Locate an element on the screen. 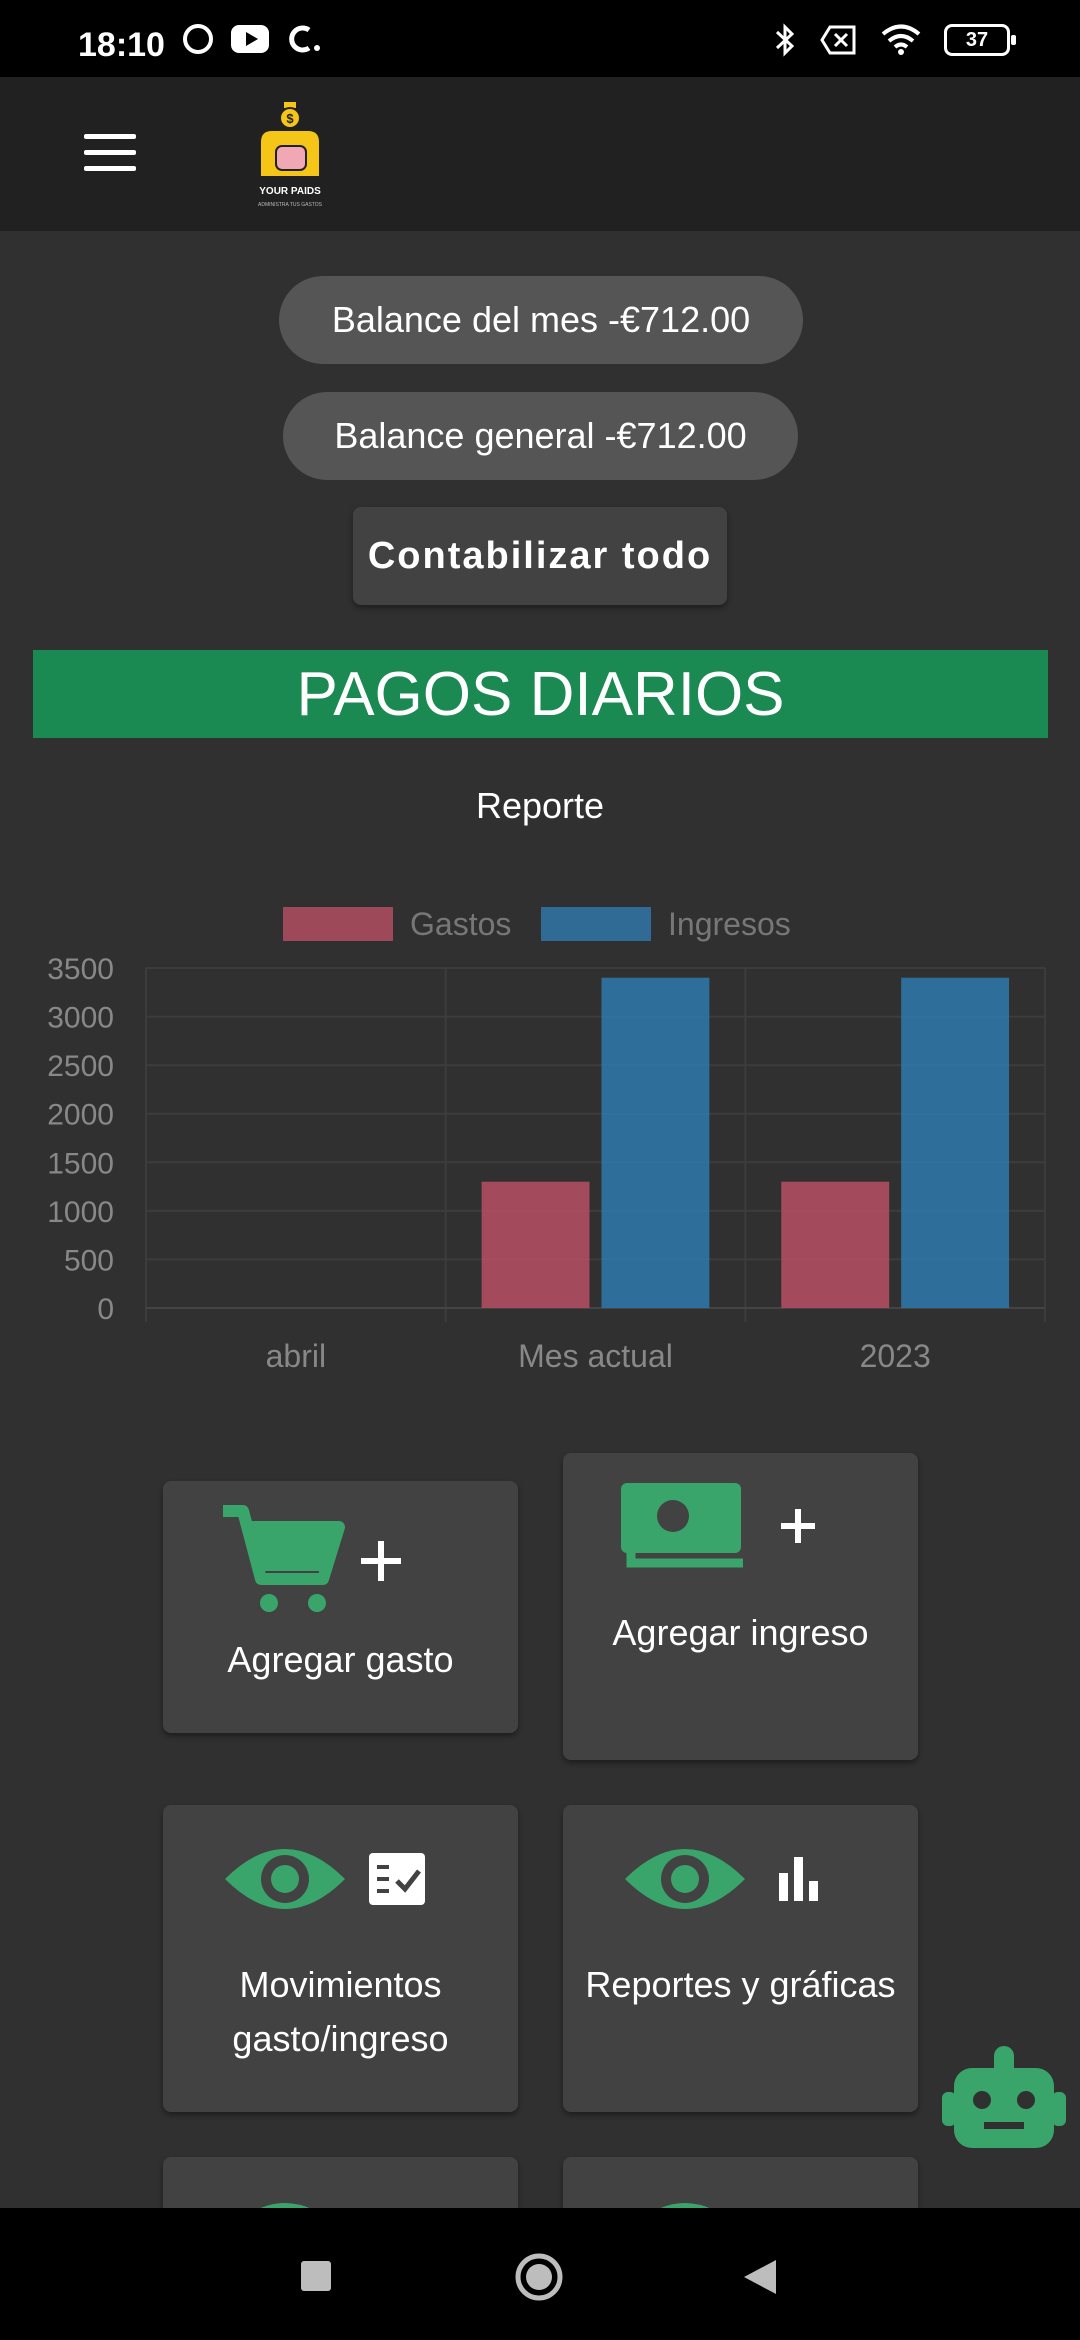 Image resolution: width=1080 pixels, height=2340 pixels. reports-label: Reportes y gráficas is located at coordinates (740, 1984).